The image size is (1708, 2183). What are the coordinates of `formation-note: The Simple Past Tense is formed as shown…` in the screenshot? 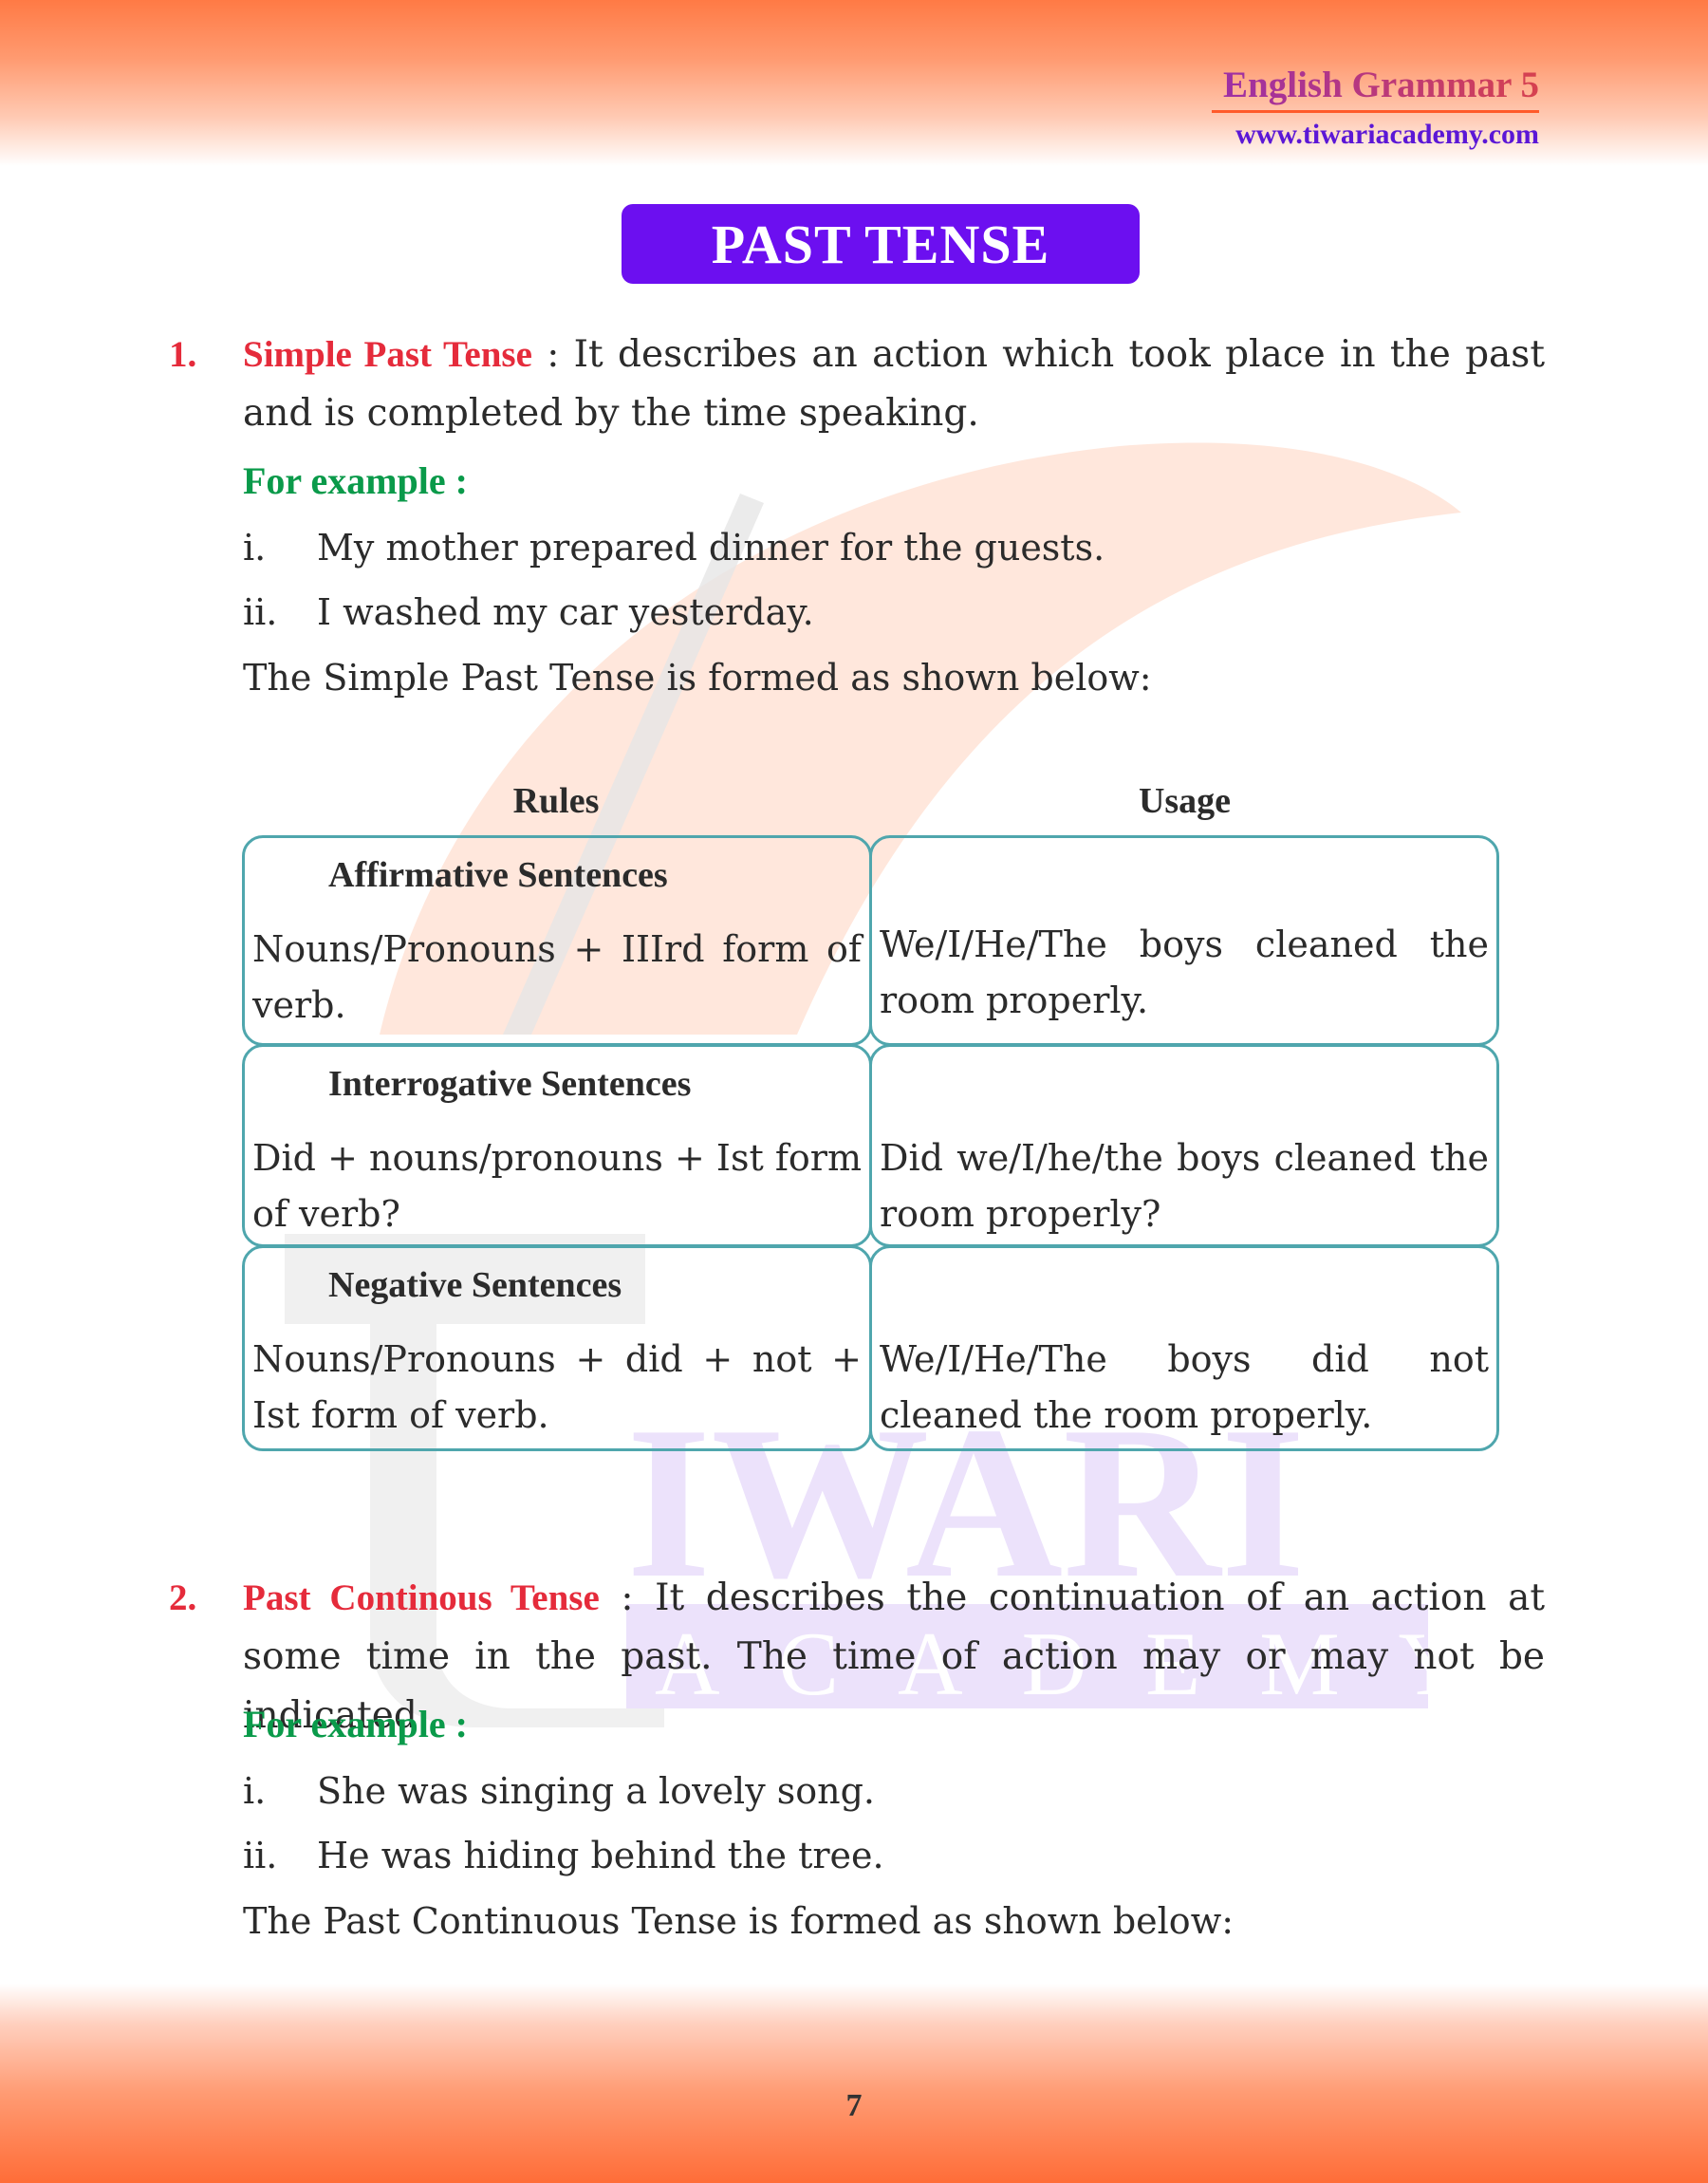 It's located at (697, 678).